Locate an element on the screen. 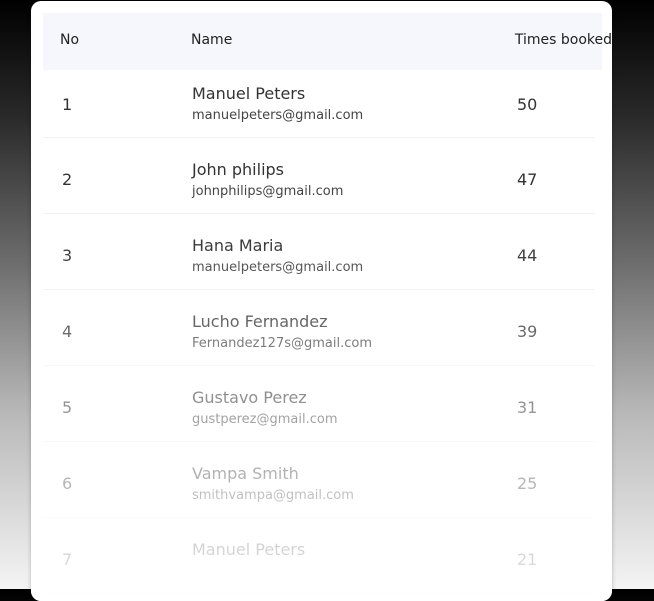 The image size is (654, 601). header-times-booked: Times booked is located at coordinates (563, 40).